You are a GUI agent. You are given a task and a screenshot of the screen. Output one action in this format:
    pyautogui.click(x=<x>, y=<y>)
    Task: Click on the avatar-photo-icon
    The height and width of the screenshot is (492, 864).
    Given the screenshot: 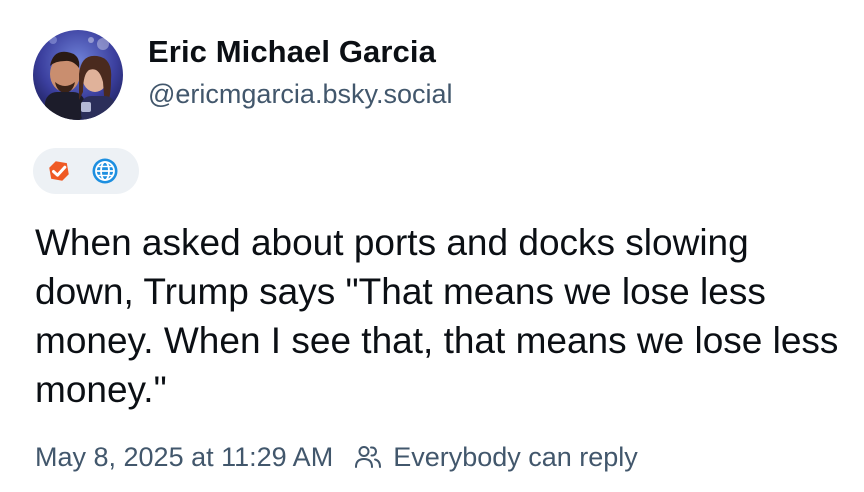 What is the action you would take?
    pyautogui.click(x=78, y=75)
    